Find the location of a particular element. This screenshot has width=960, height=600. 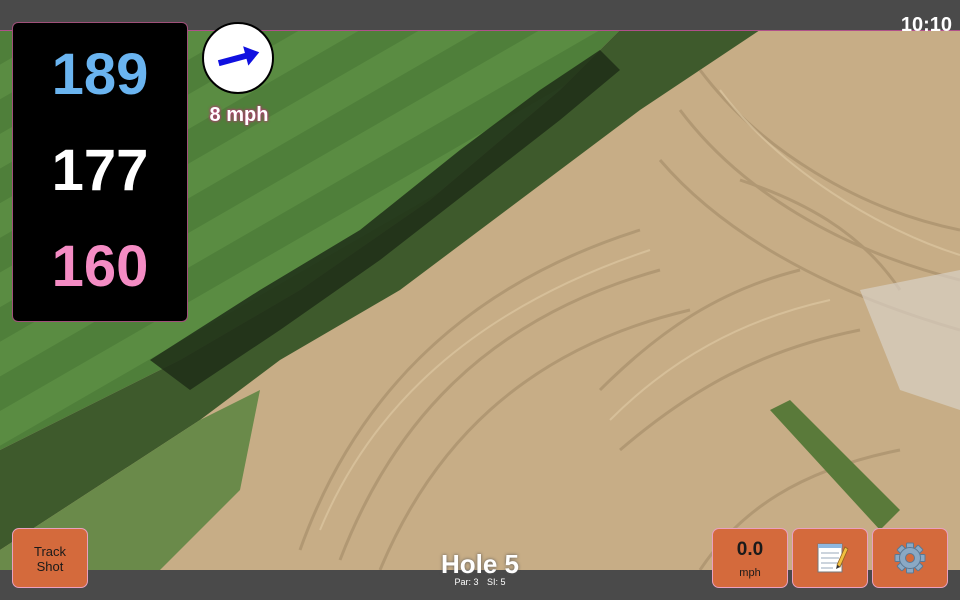

clock: 10:10 is located at coordinates (926, 25).